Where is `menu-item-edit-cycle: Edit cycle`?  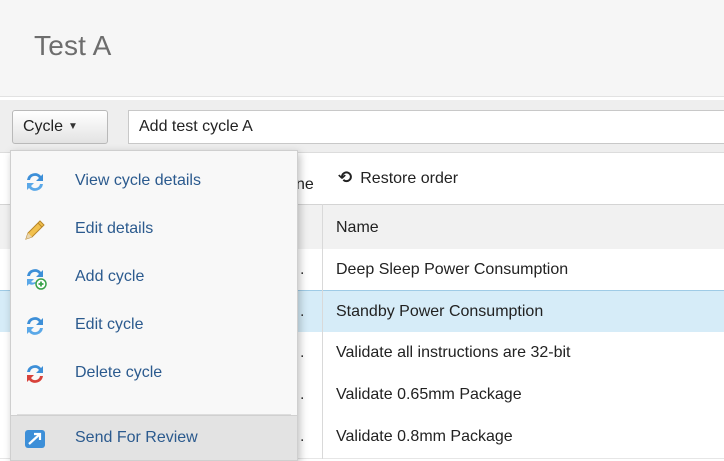 menu-item-edit-cycle: Edit cycle is located at coordinates (154, 325).